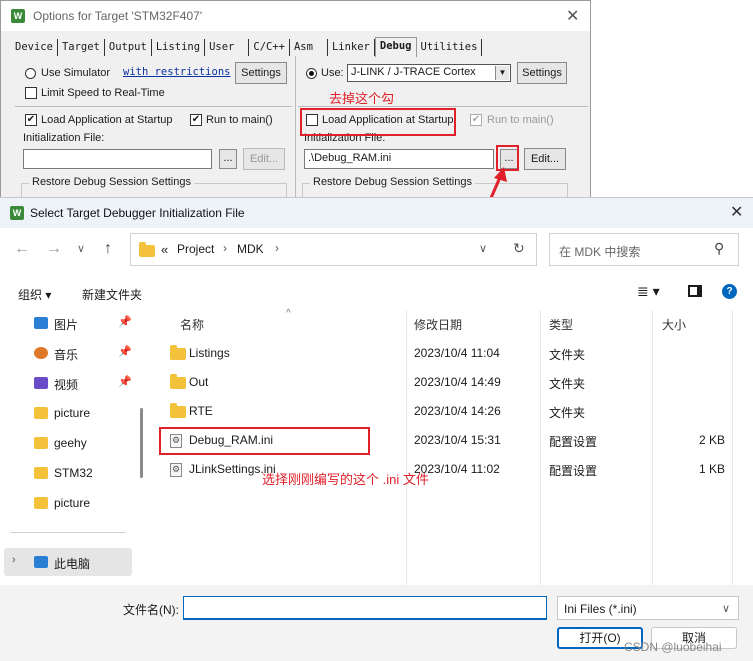  What do you see at coordinates (333, 249) in the screenshot?
I see `address-bar: « Project › MDK › ∨ ↻` at bounding box center [333, 249].